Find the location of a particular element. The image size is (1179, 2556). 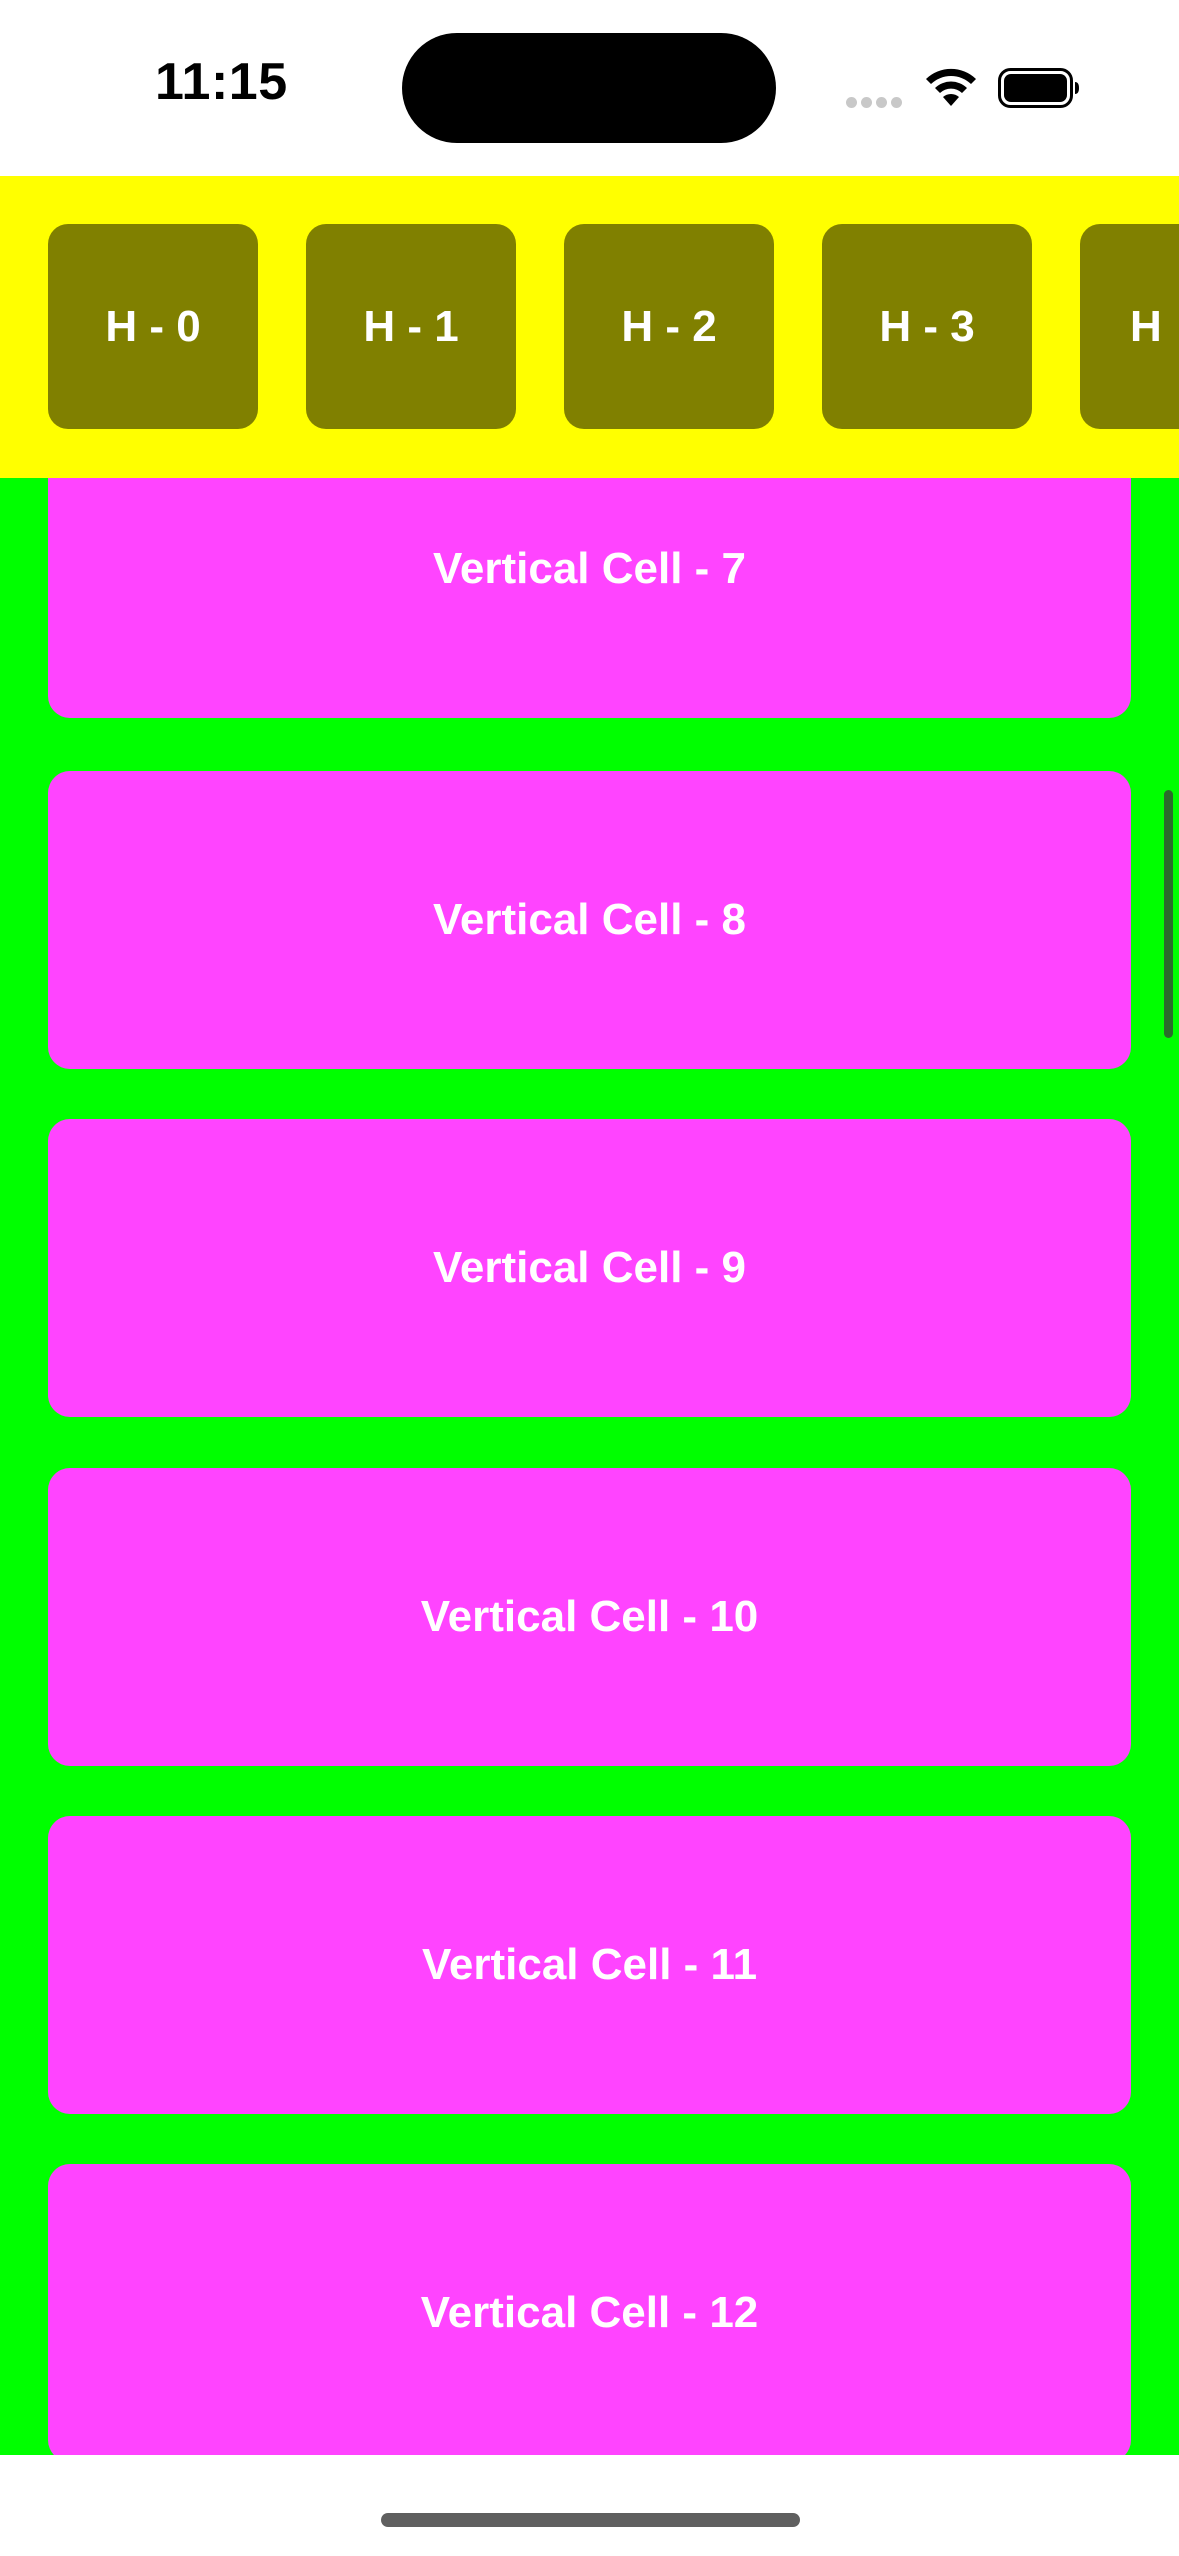

battery-icon is located at coordinates (1038, 88).